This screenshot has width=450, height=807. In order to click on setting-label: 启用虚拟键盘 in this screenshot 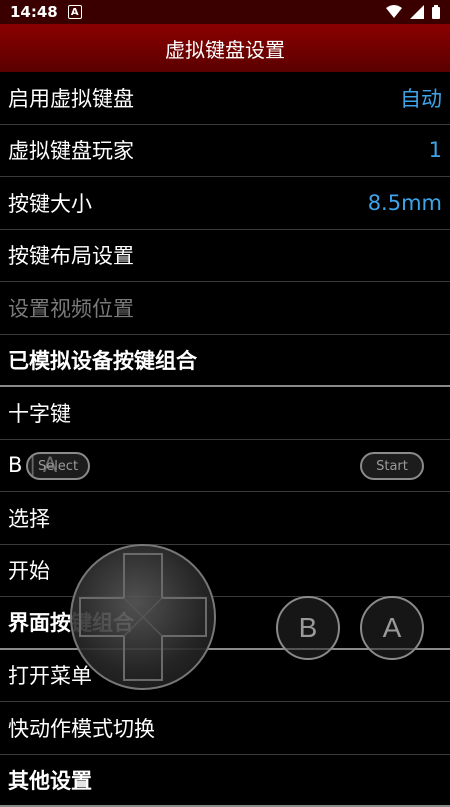, I will do `click(71, 98)`.